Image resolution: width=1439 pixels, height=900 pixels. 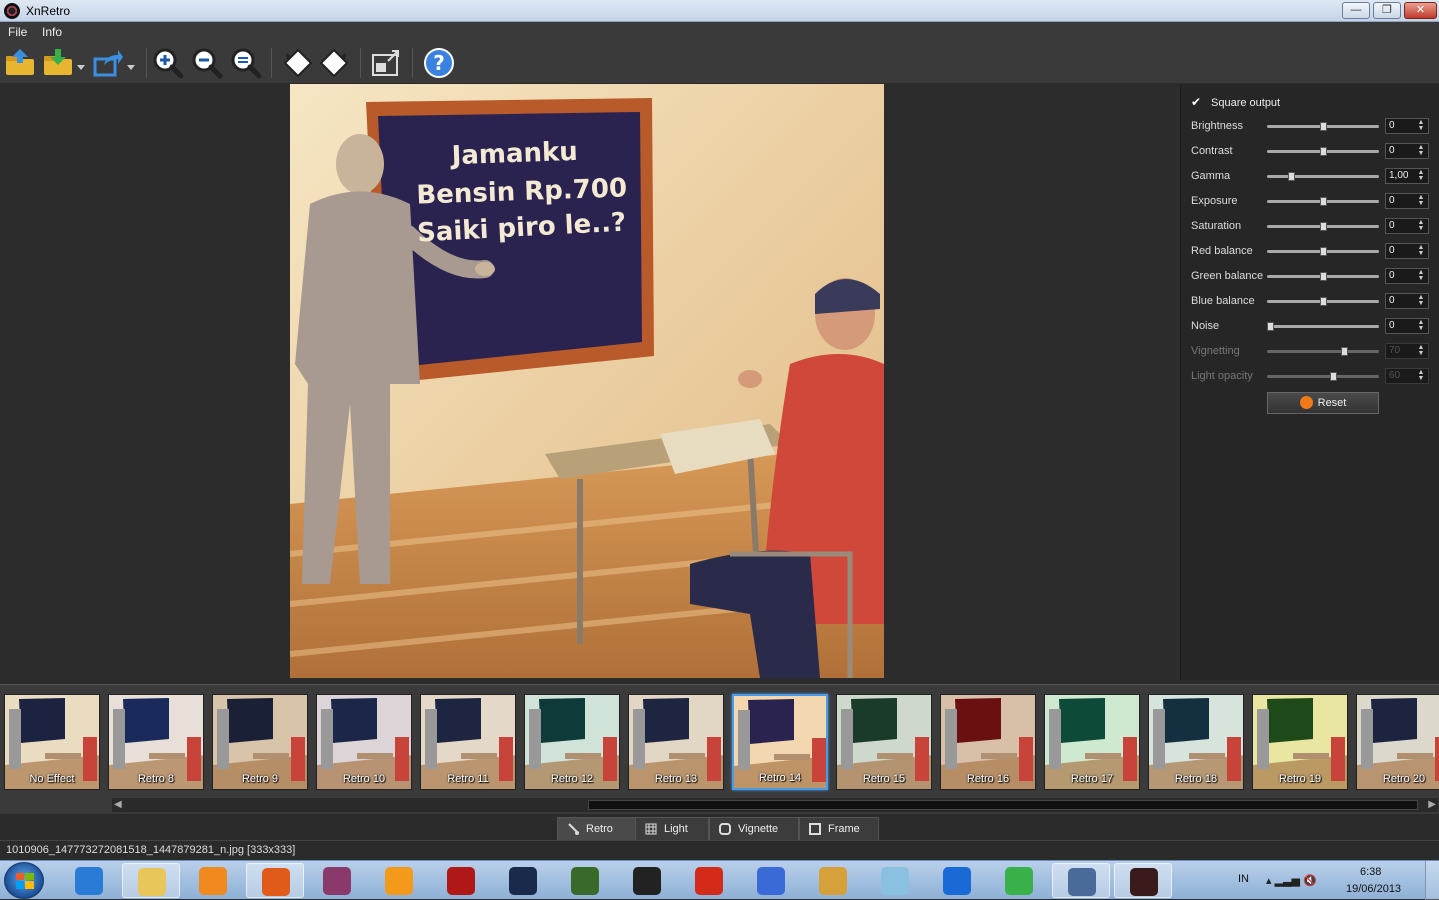 What do you see at coordinates (780, 742) in the screenshot?
I see `effect-thumbnail: Retro 14` at bounding box center [780, 742].